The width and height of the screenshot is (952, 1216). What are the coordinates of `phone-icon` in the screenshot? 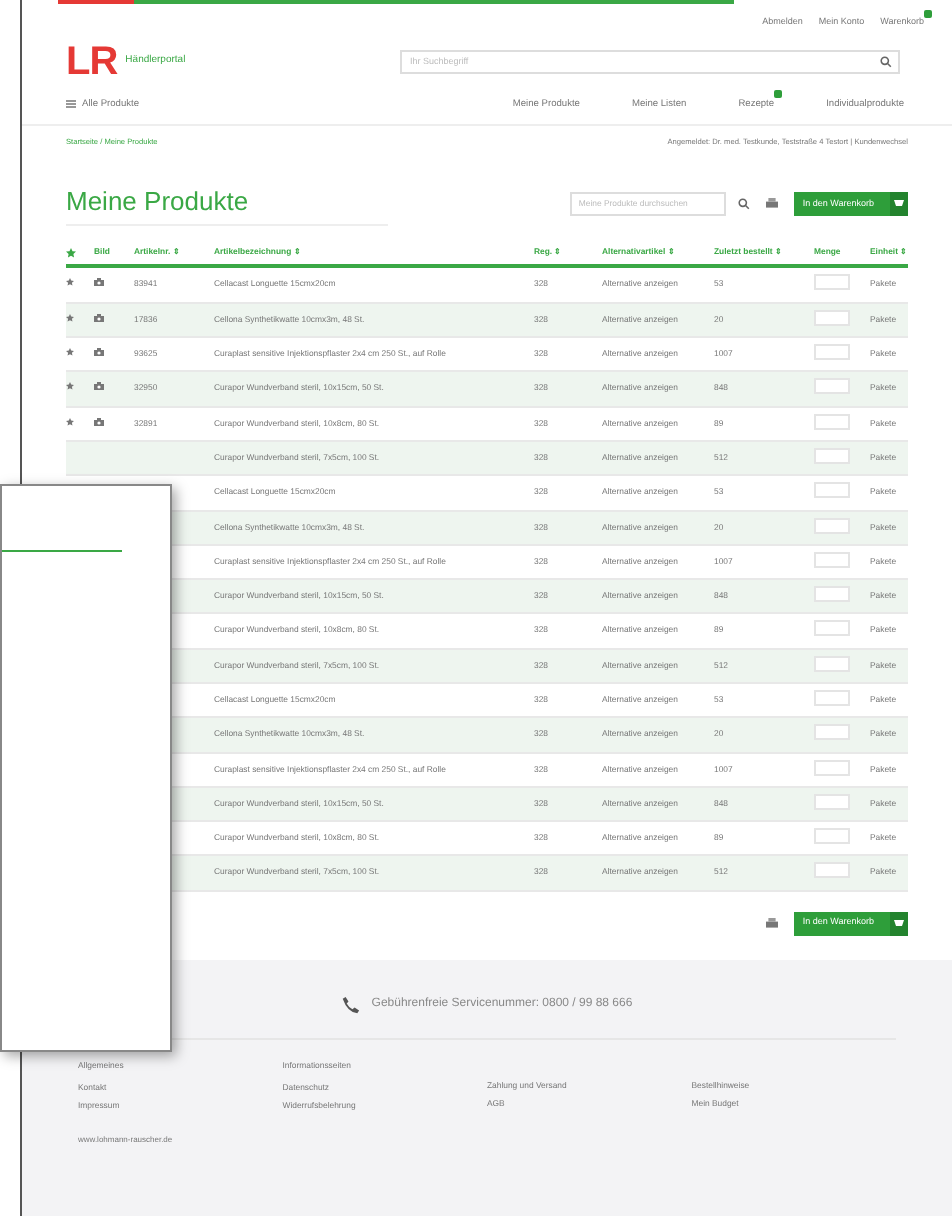 It's located at (350, 1004).